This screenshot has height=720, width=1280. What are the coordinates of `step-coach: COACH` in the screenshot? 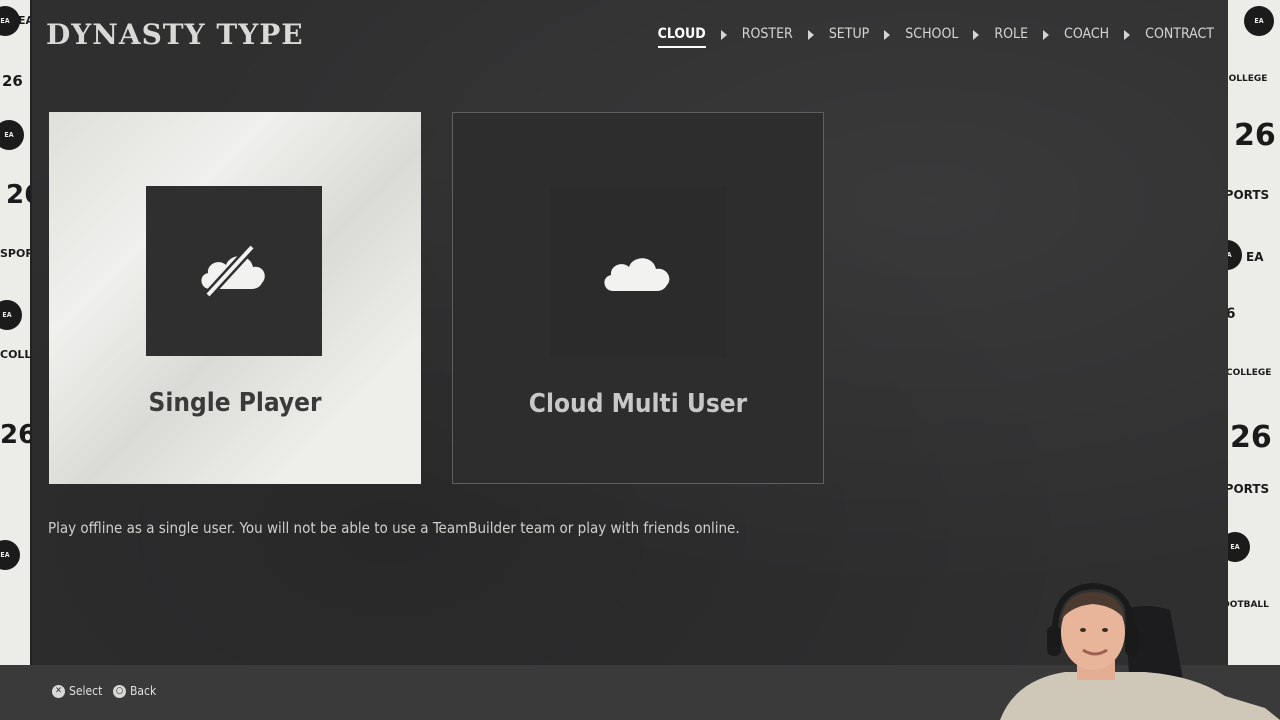 It's located at (1086, 37).